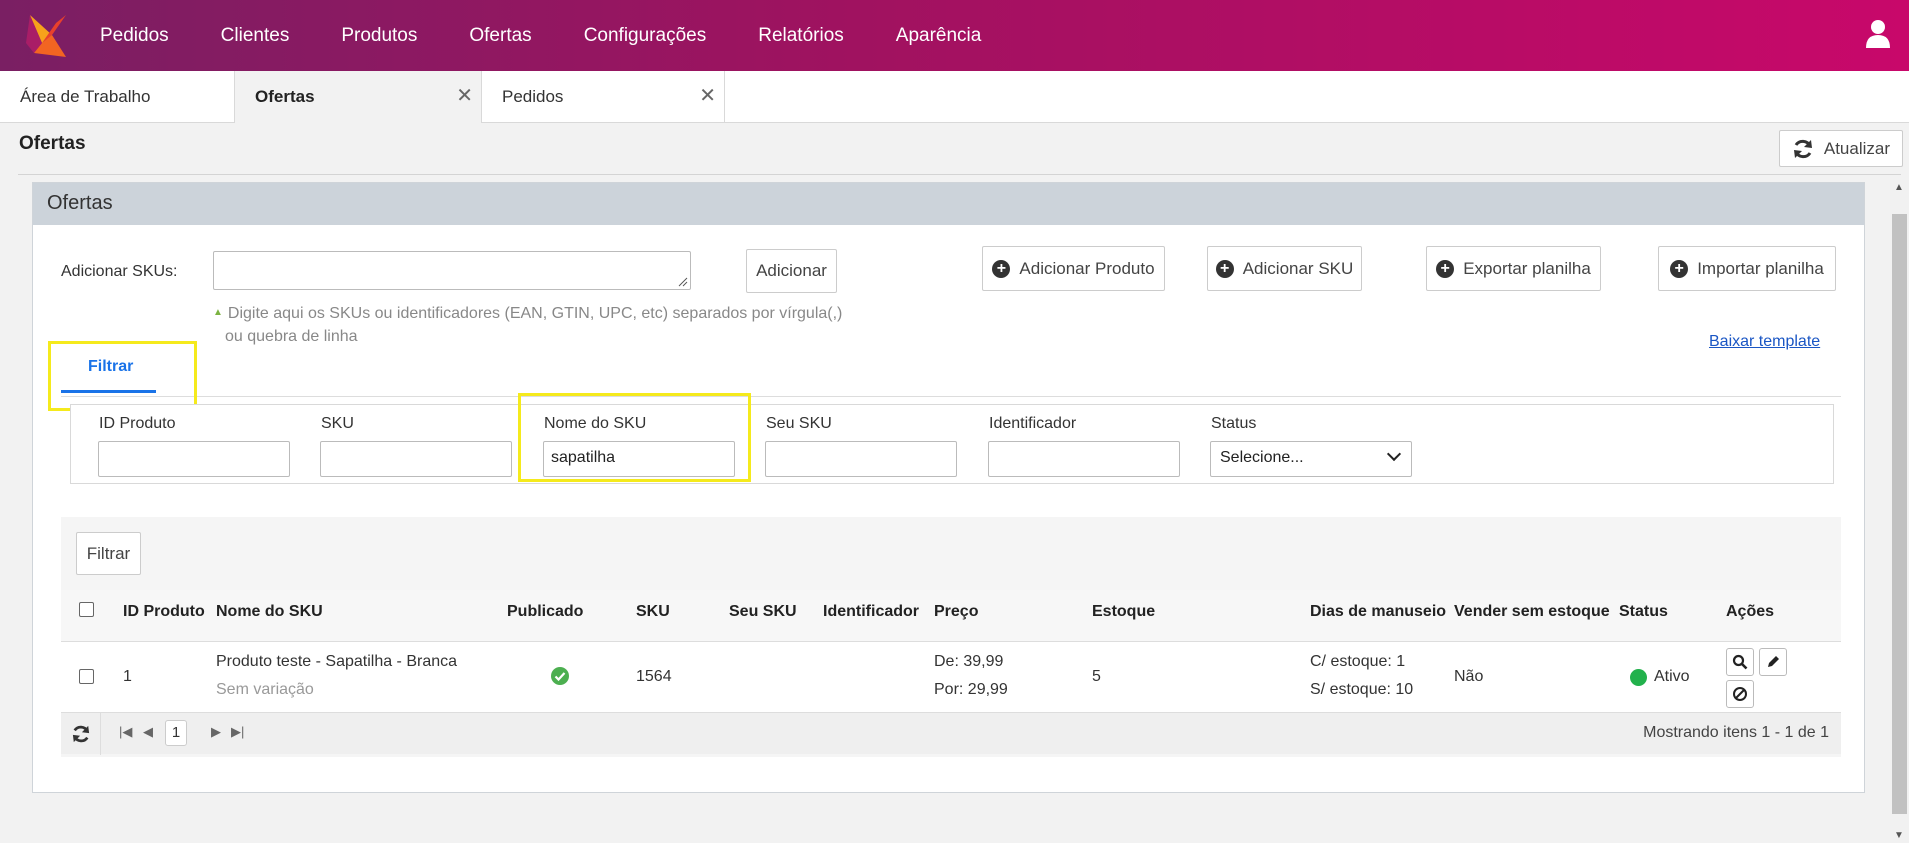  What do you see at coordinates (358, 97) in the screenshot?
I see `tab-ofertas: Ofertas ✕` at bounding box center [358, 97].